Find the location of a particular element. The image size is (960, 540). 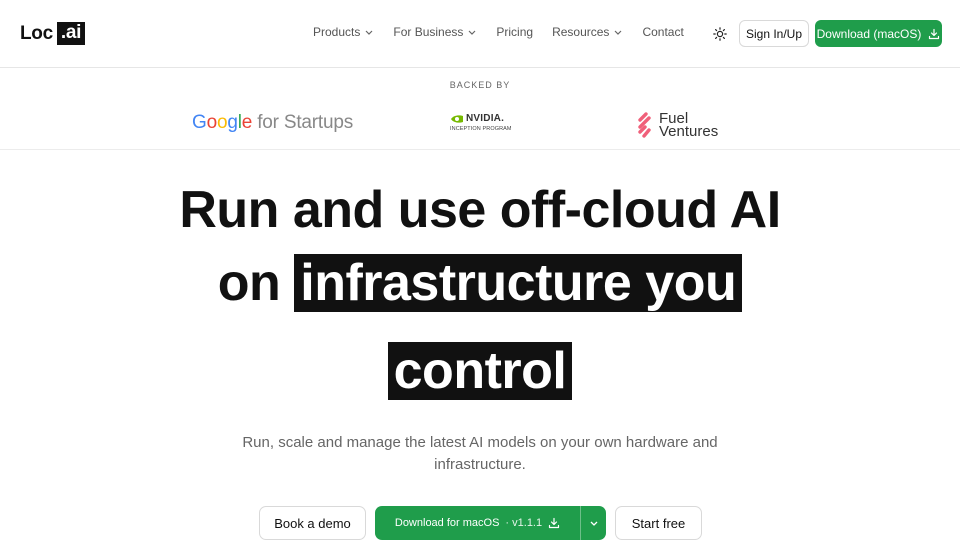

backed-by-label: BACKED BY is located at coordinates (480, 85).